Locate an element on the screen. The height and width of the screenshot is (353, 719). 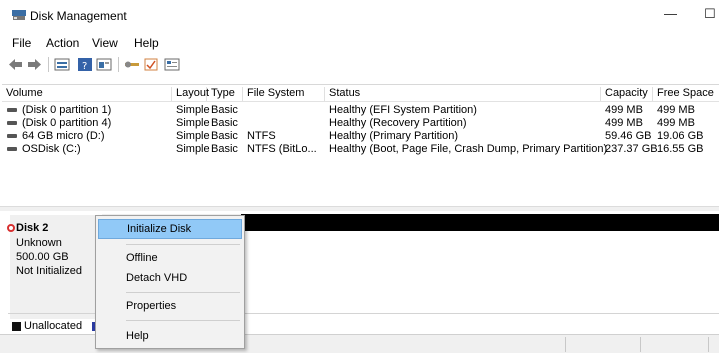
column-header-capacity: Capacity is located at coordinates (627, 94).